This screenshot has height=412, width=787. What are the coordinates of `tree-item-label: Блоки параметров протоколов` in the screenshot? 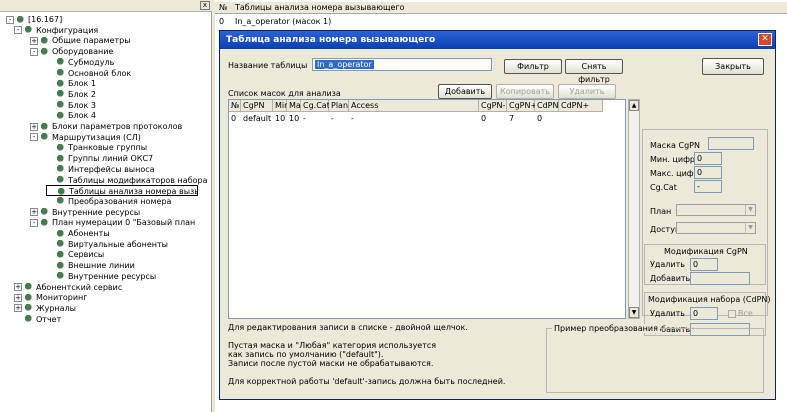 It's located at (117, 126).